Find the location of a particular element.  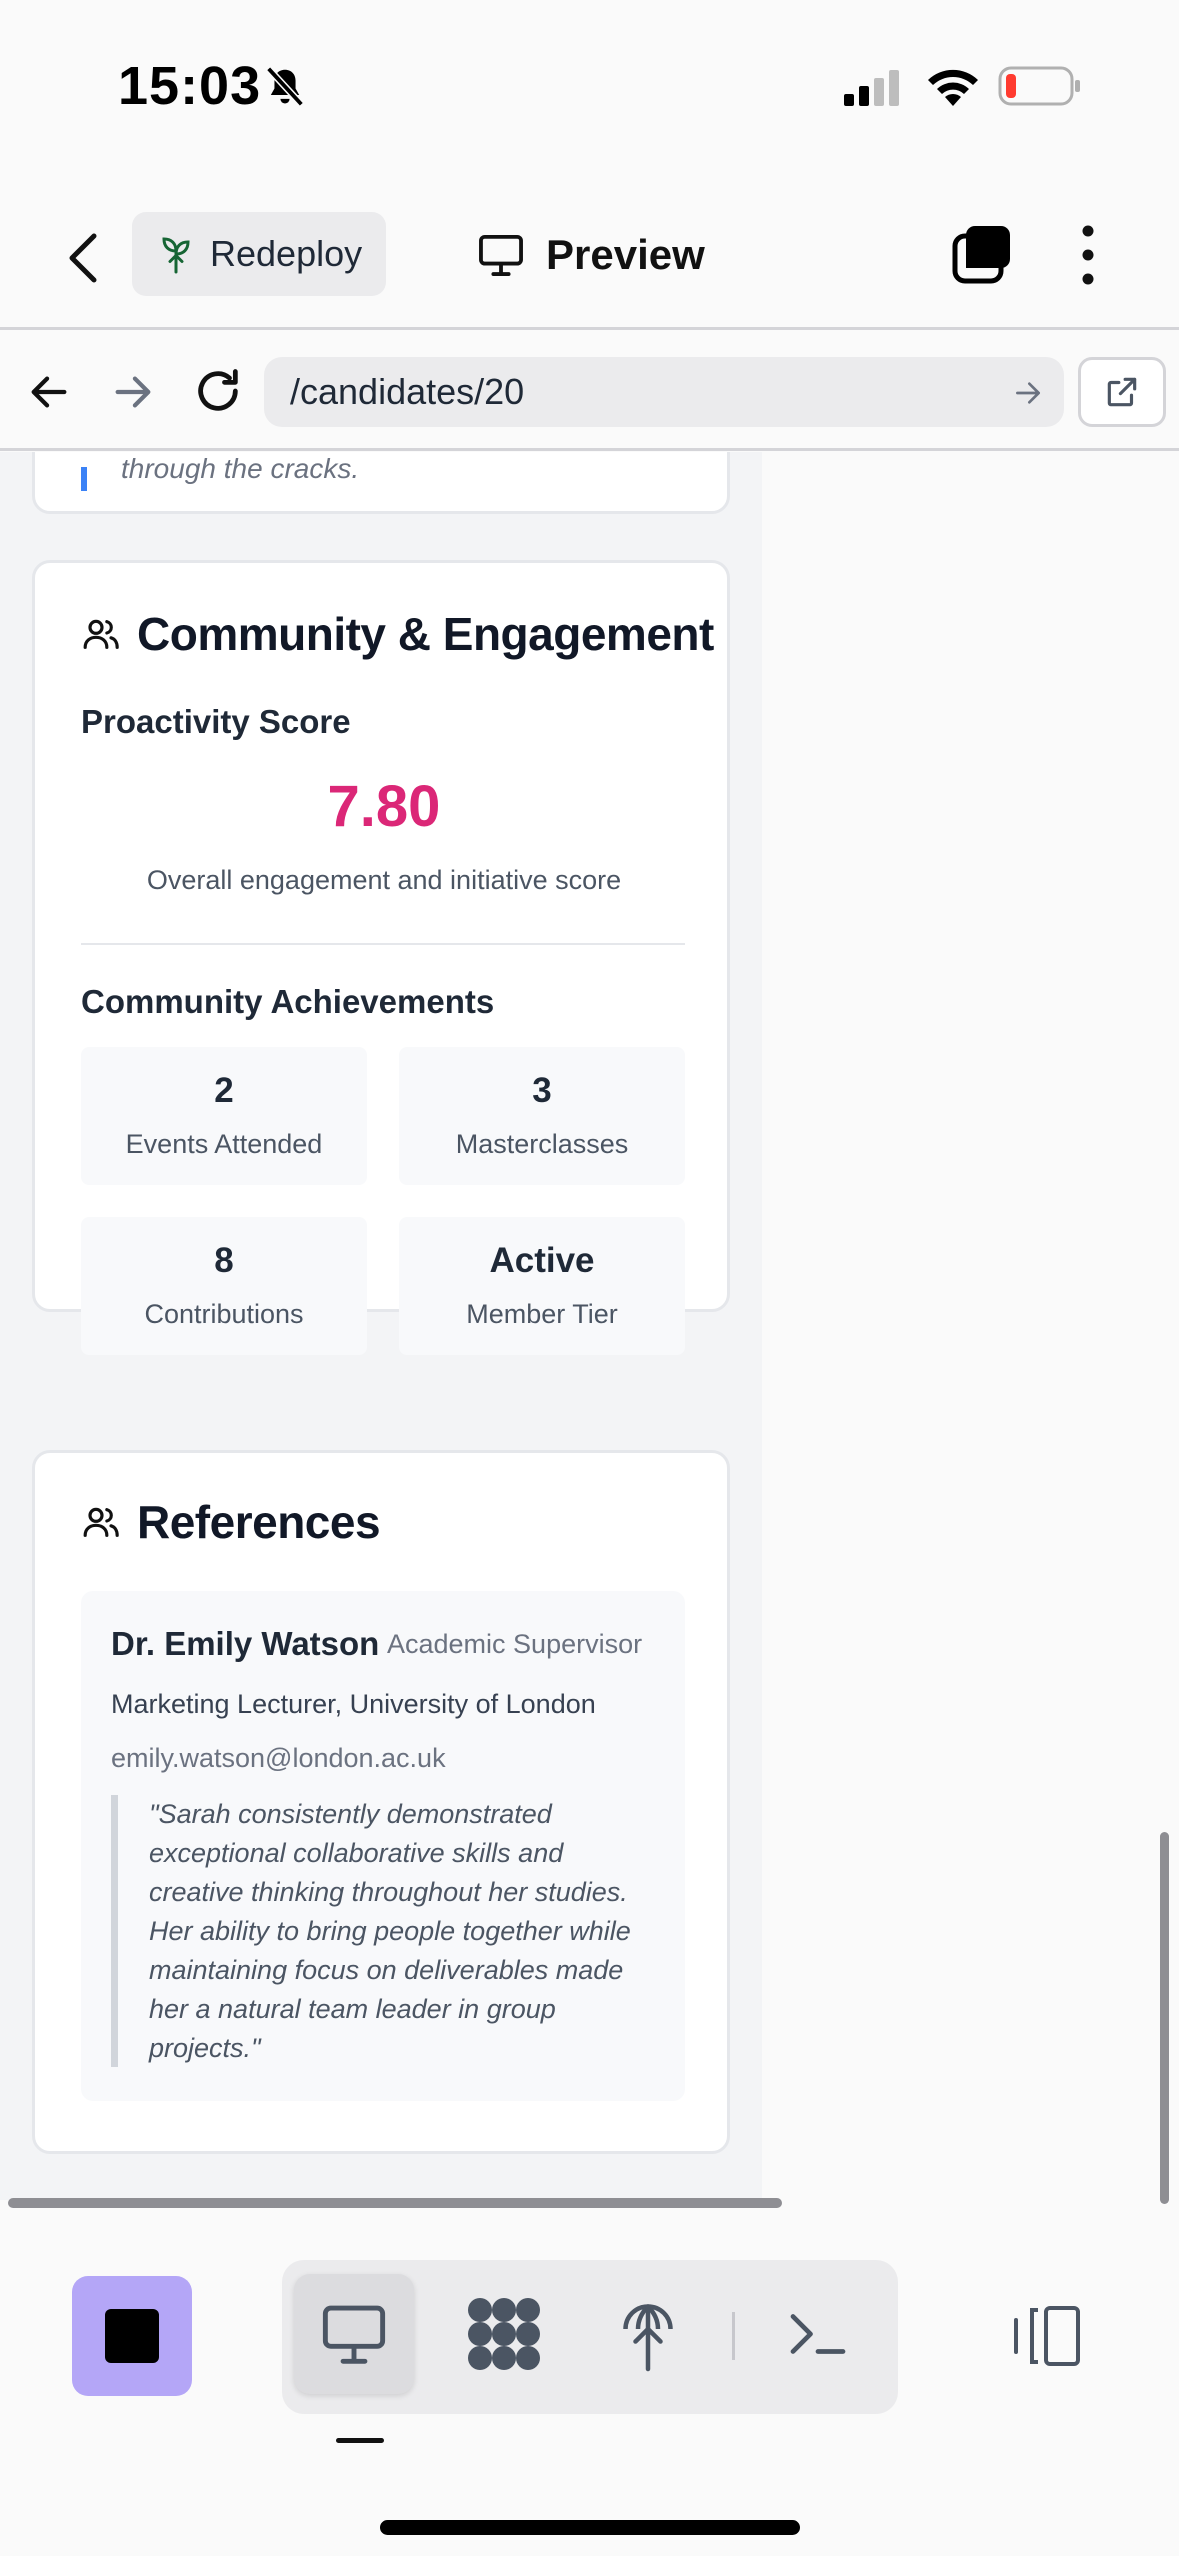

wifi-icon is located at coordinates (953, 87).